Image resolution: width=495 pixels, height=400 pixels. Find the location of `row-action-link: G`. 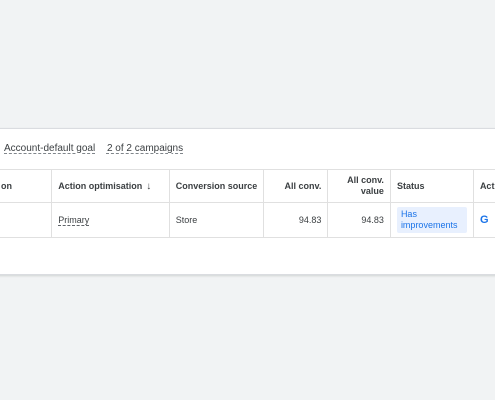

row-action-link: G is located at coordinates (484, 220).